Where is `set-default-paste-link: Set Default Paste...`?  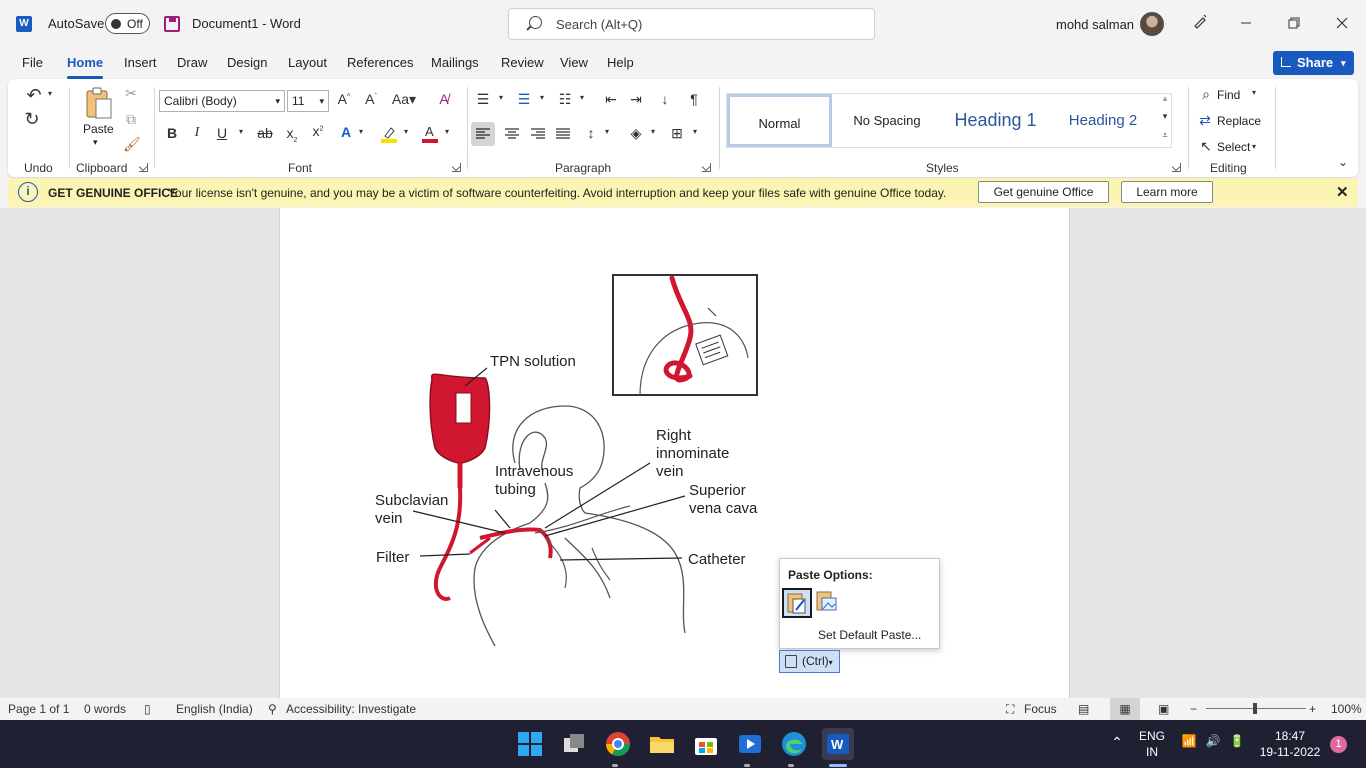 set-default-paste-link: Set Default Paste... is located at coordinates (869, 635).